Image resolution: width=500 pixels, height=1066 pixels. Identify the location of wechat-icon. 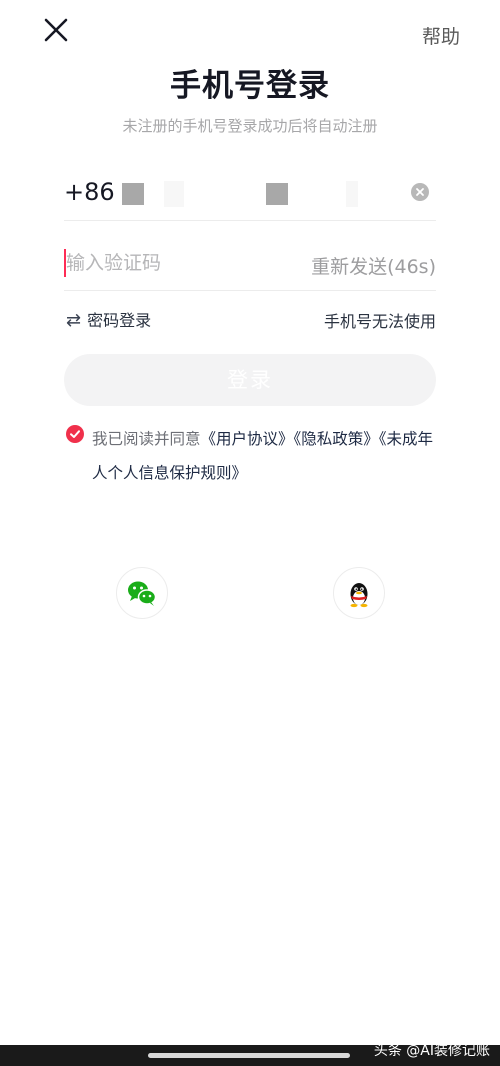
(142, 593).